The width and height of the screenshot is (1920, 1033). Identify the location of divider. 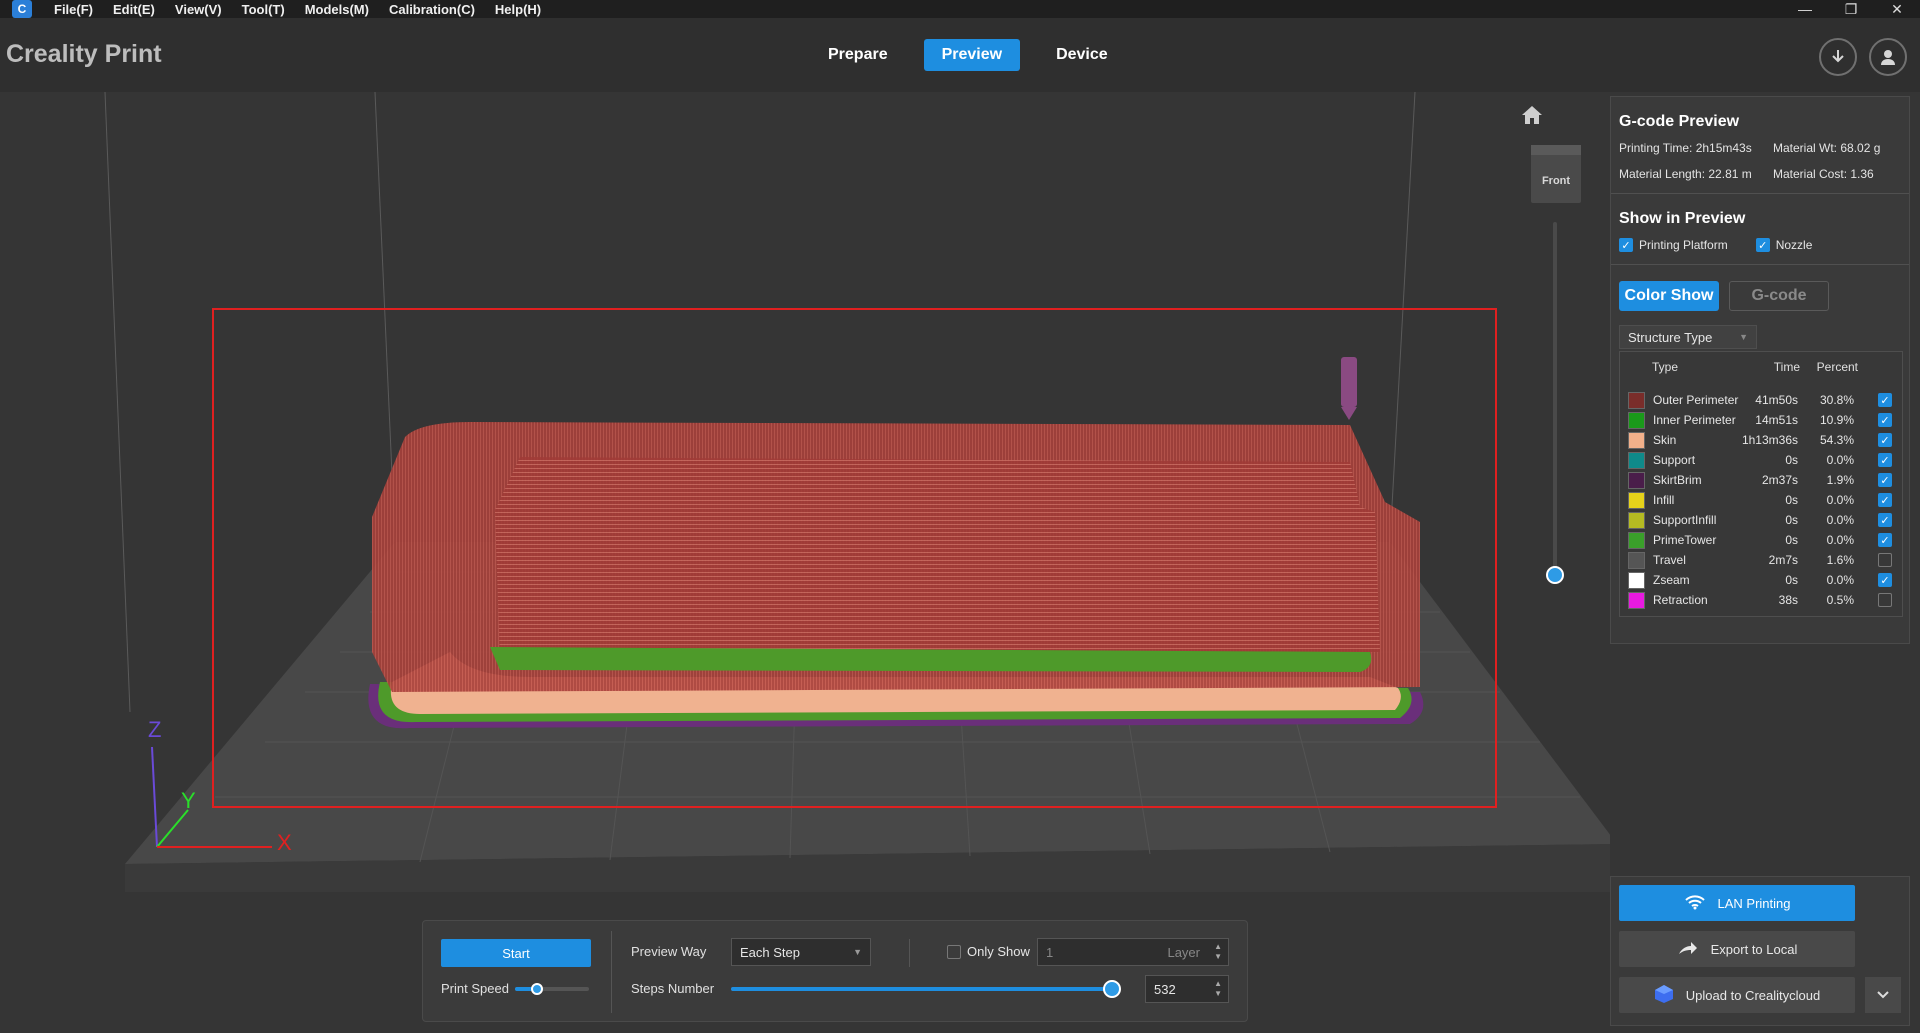
(611, 972).